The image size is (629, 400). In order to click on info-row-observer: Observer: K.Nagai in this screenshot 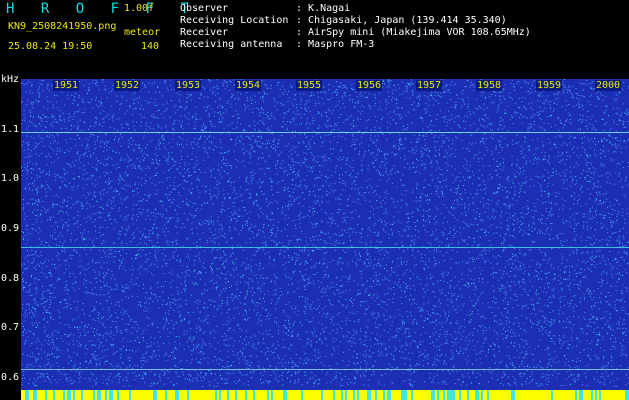, I will do `click(265, 8)`.